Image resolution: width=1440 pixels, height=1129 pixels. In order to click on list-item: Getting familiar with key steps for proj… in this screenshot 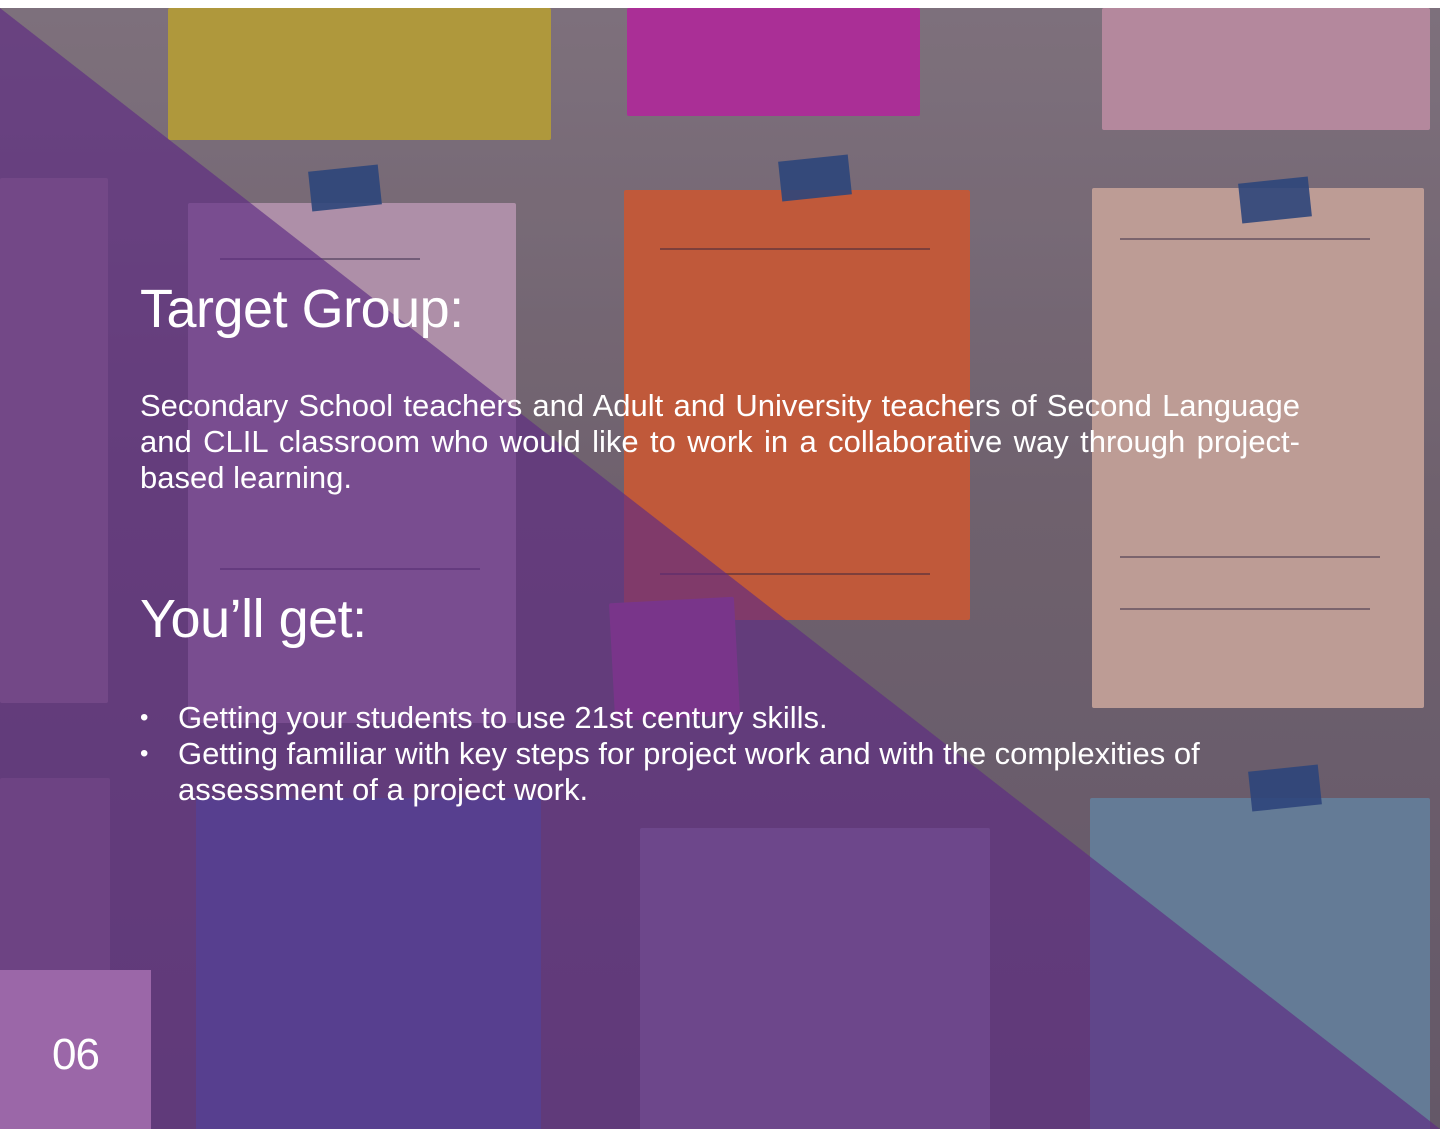, I will do `click(725, 772)`.